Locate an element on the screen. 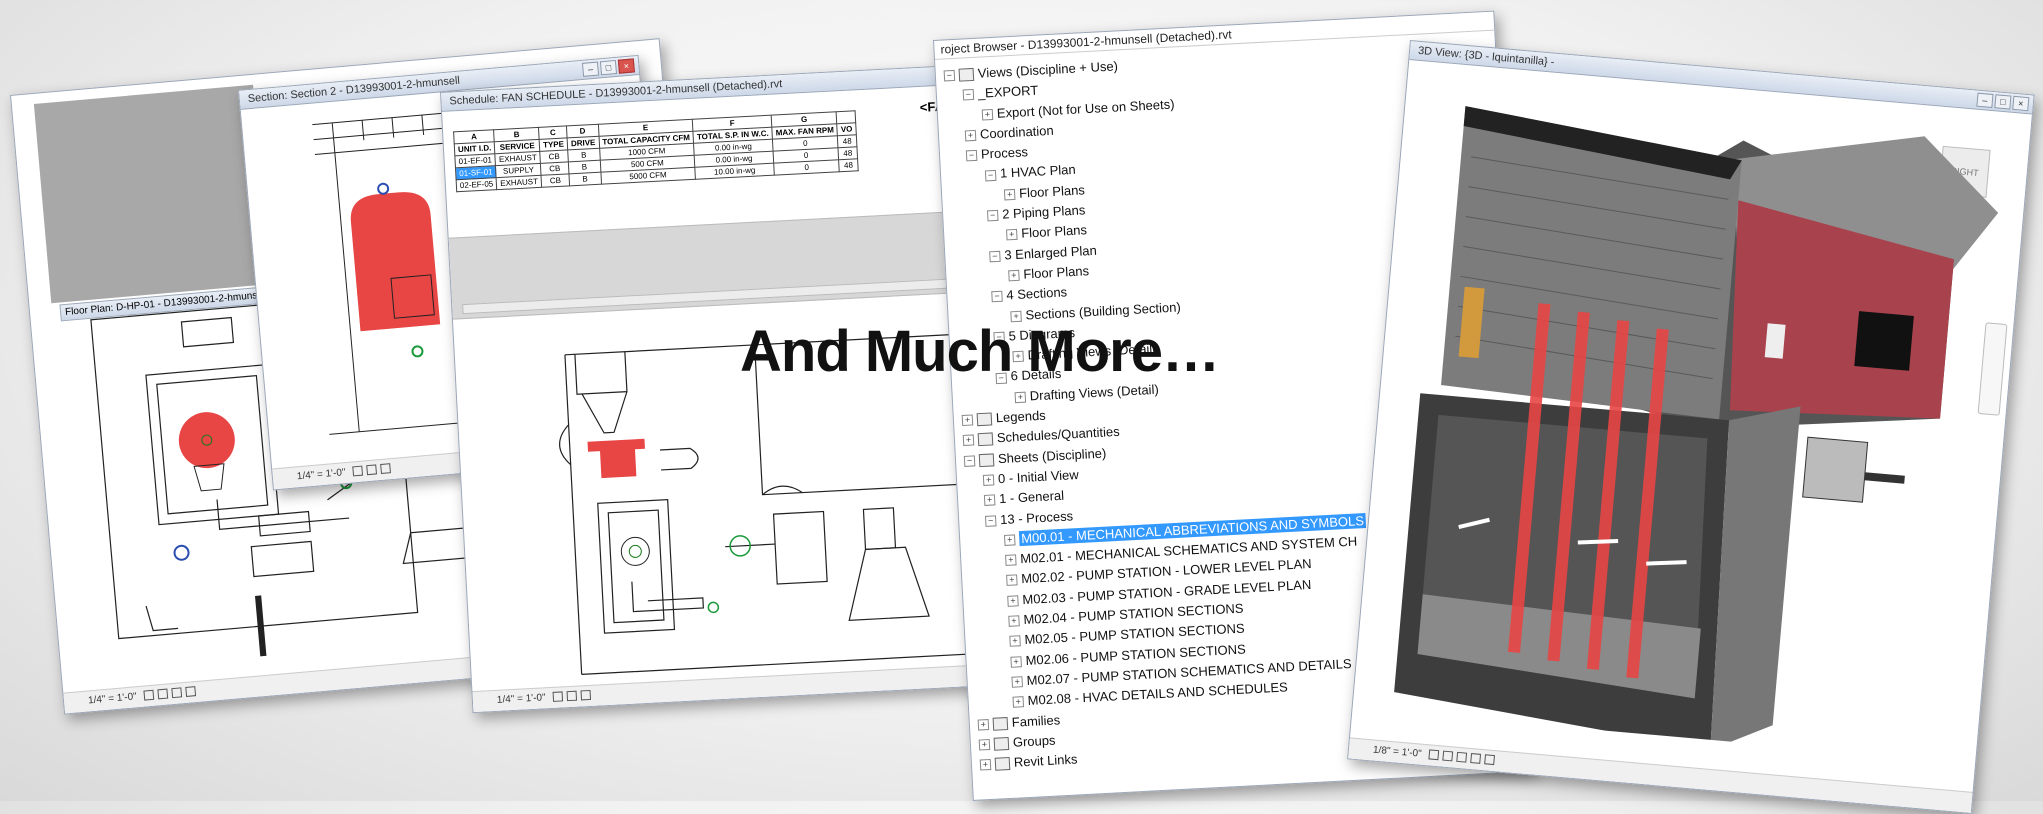  tree-node-label: Families is located at coordinates (1036, 720).